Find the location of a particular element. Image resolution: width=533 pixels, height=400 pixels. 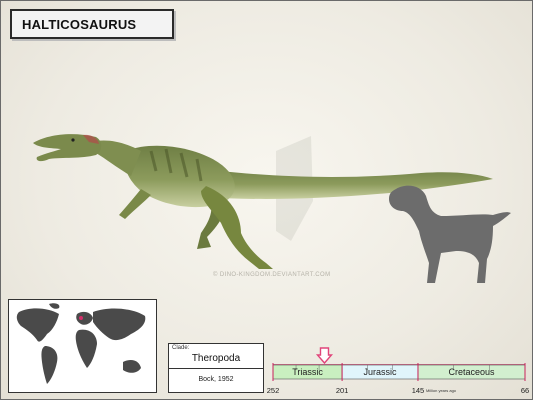

units-label: Million years ago is located at coordinates (441, 390).